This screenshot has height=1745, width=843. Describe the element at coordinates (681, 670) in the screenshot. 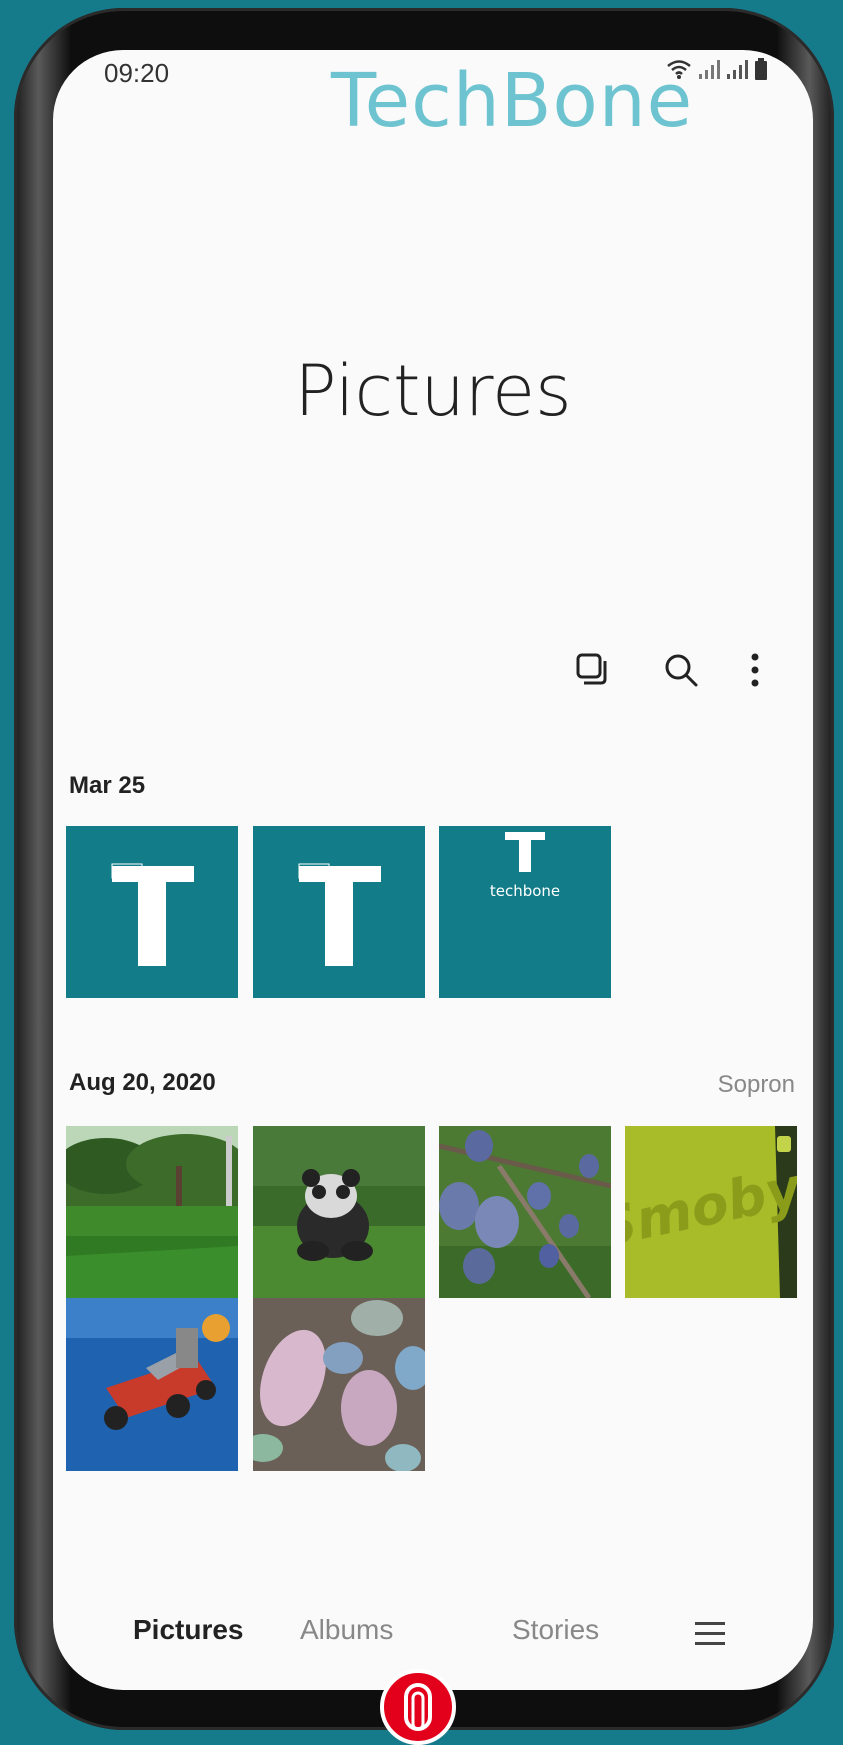

I see `search-icon` at that location.